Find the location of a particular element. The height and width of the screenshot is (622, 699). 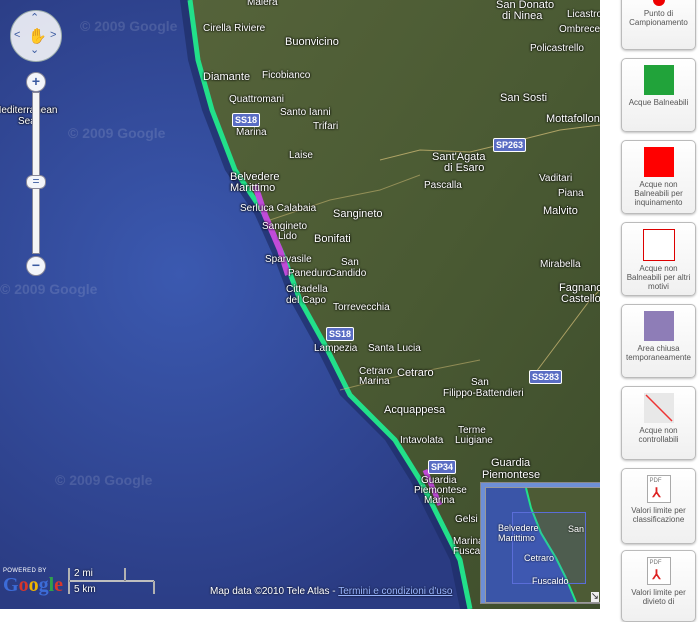

legend-item-classification-limits: PDF ⅄ Valori limite per classificazione is located at coordinates (658, 506).